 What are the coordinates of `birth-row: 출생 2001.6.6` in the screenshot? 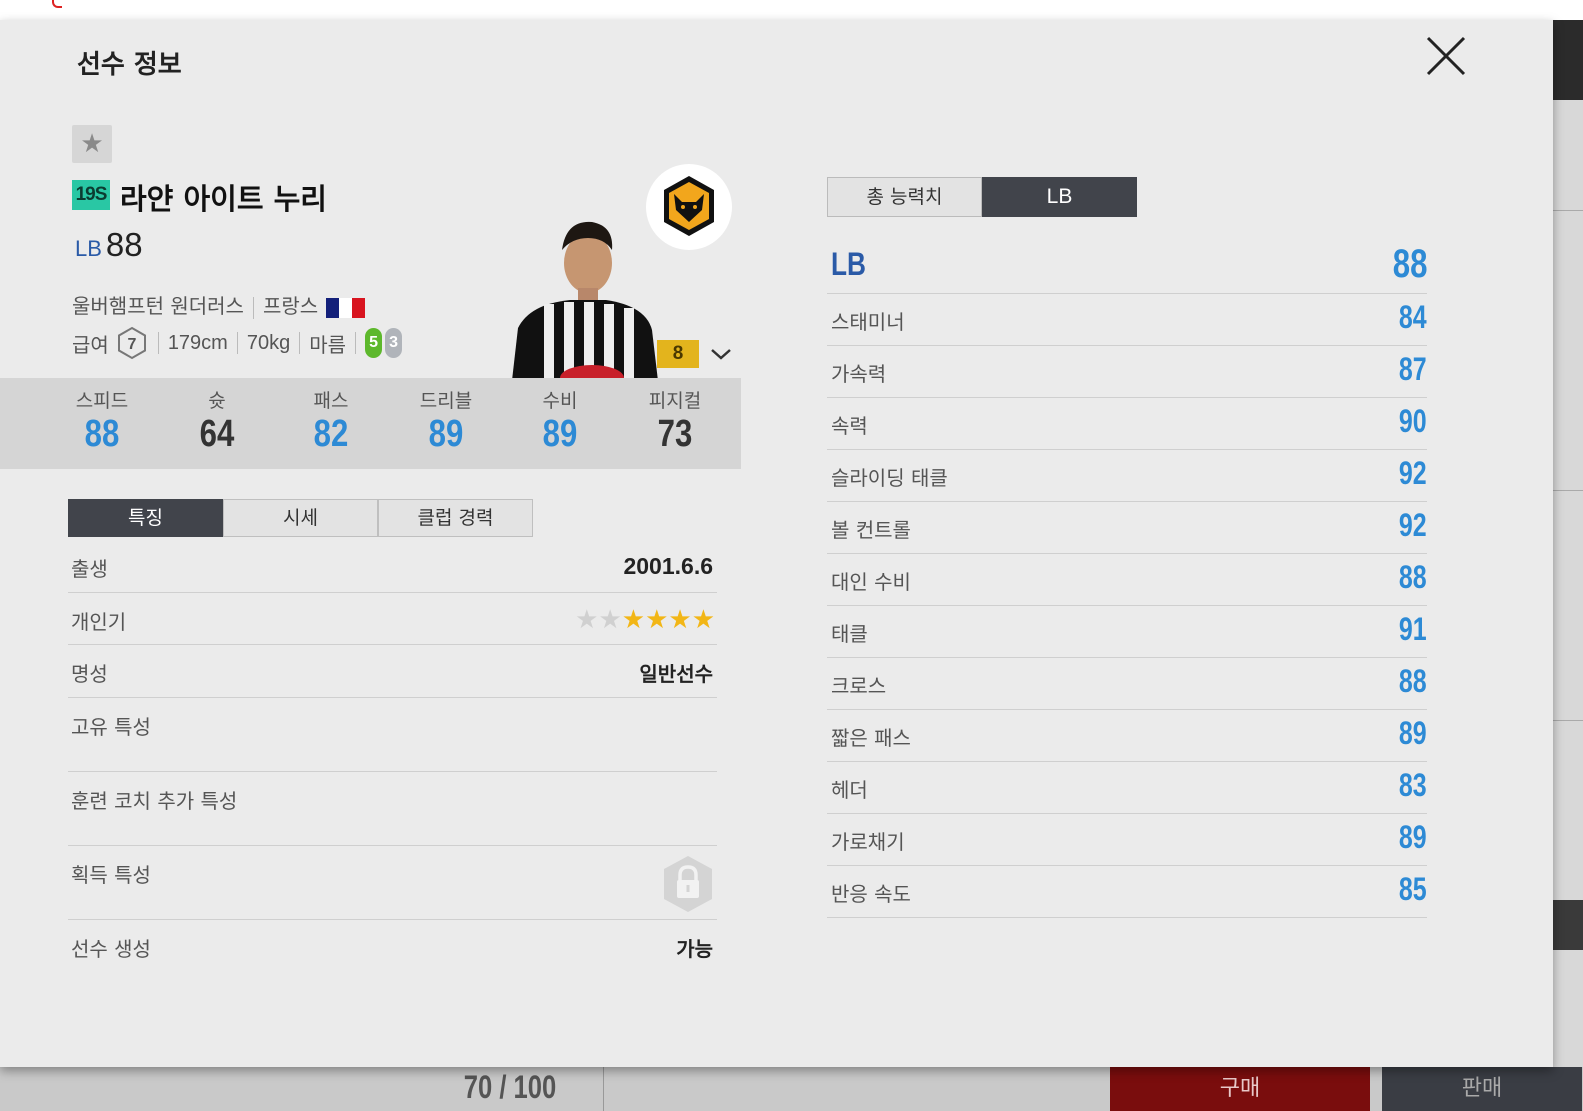 It's located at (392, 566).